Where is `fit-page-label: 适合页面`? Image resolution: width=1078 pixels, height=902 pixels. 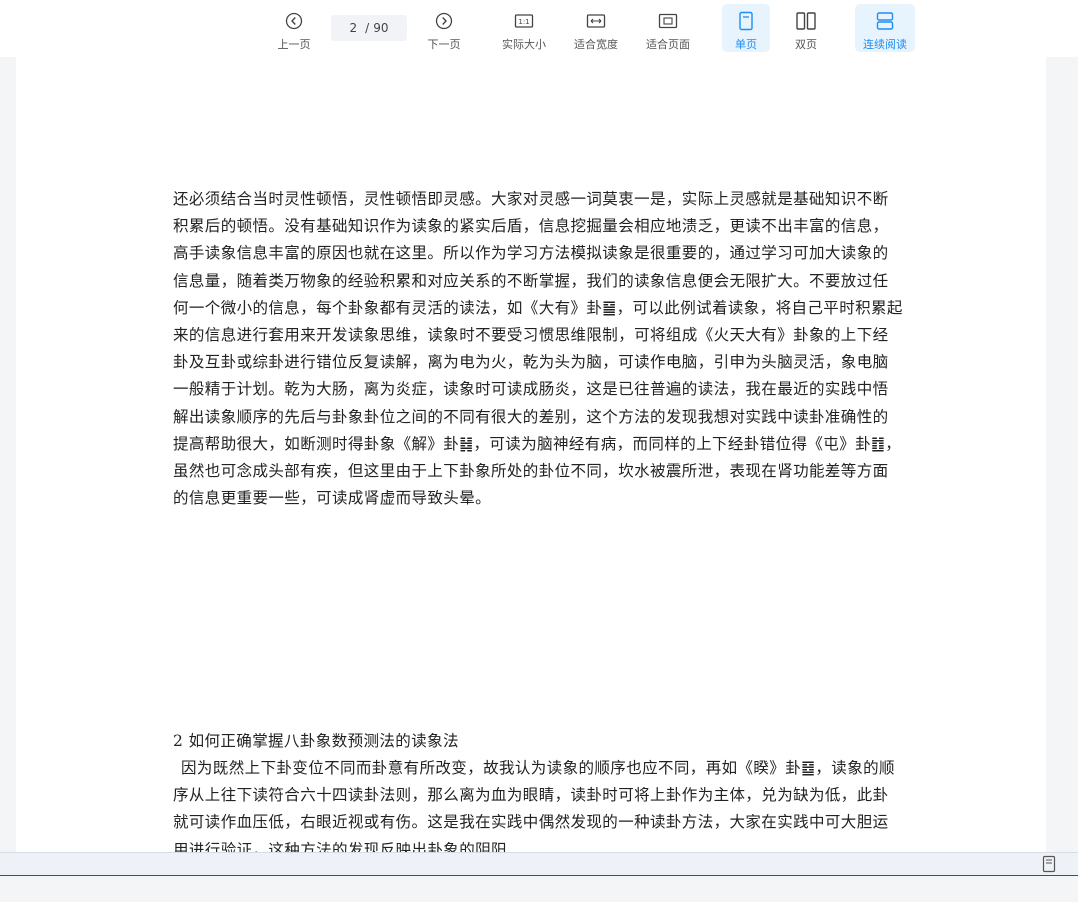 fit-page-label: 适合页面 is located at coordinates (668, 44).